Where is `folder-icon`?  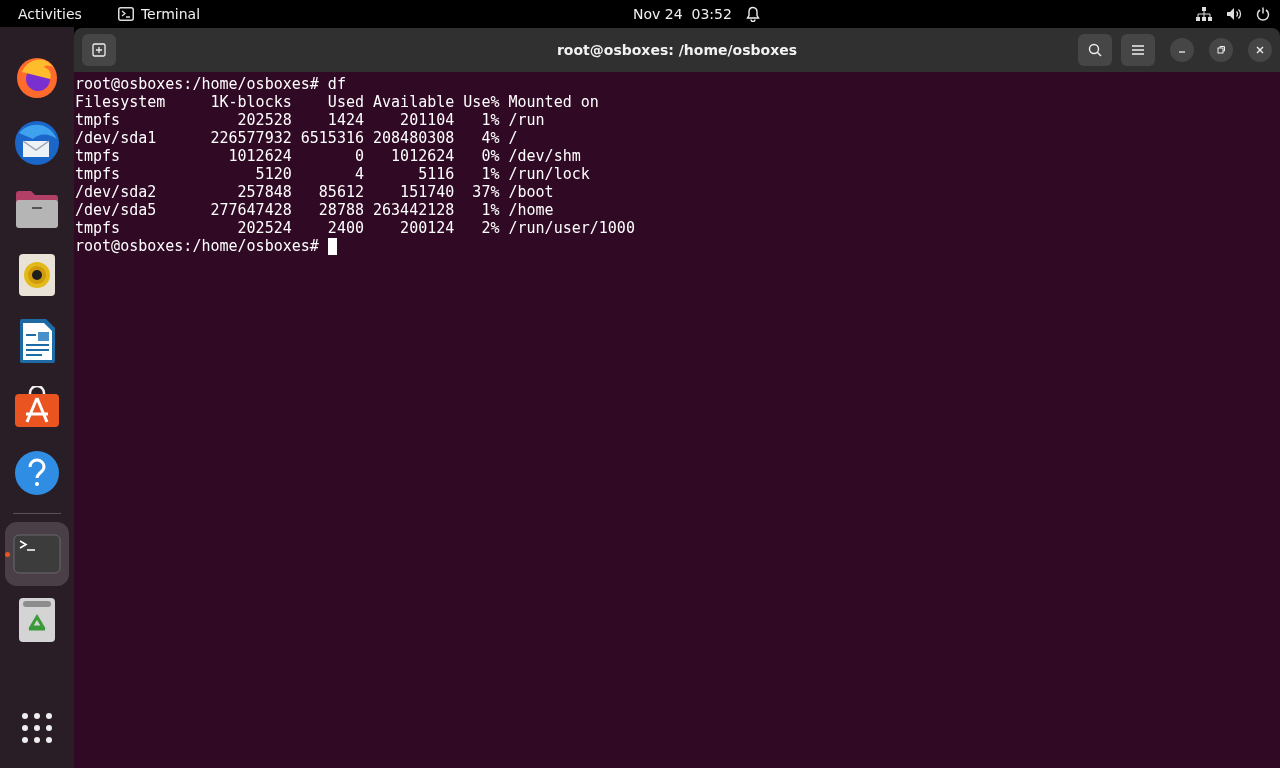 folder-icon is located at coordinates (37, 209).